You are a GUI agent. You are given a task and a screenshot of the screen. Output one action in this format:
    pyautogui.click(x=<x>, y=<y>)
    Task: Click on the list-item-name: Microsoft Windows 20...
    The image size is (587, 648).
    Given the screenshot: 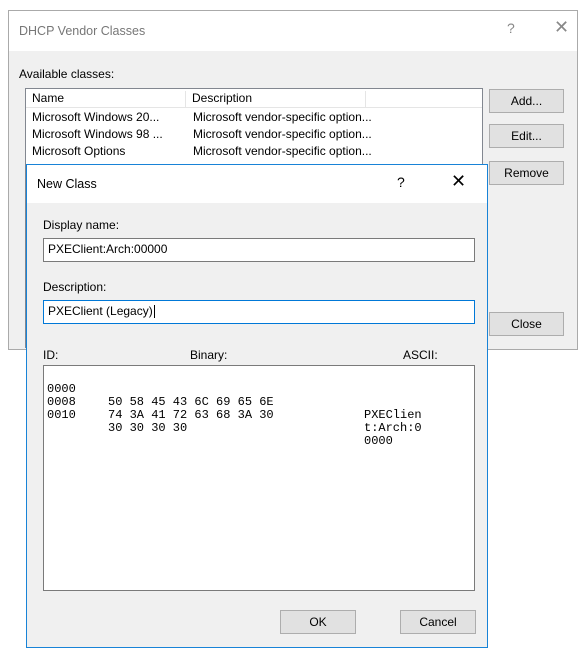 What is the action you would take?
    pyautogui.click(x=96, y=117)
    